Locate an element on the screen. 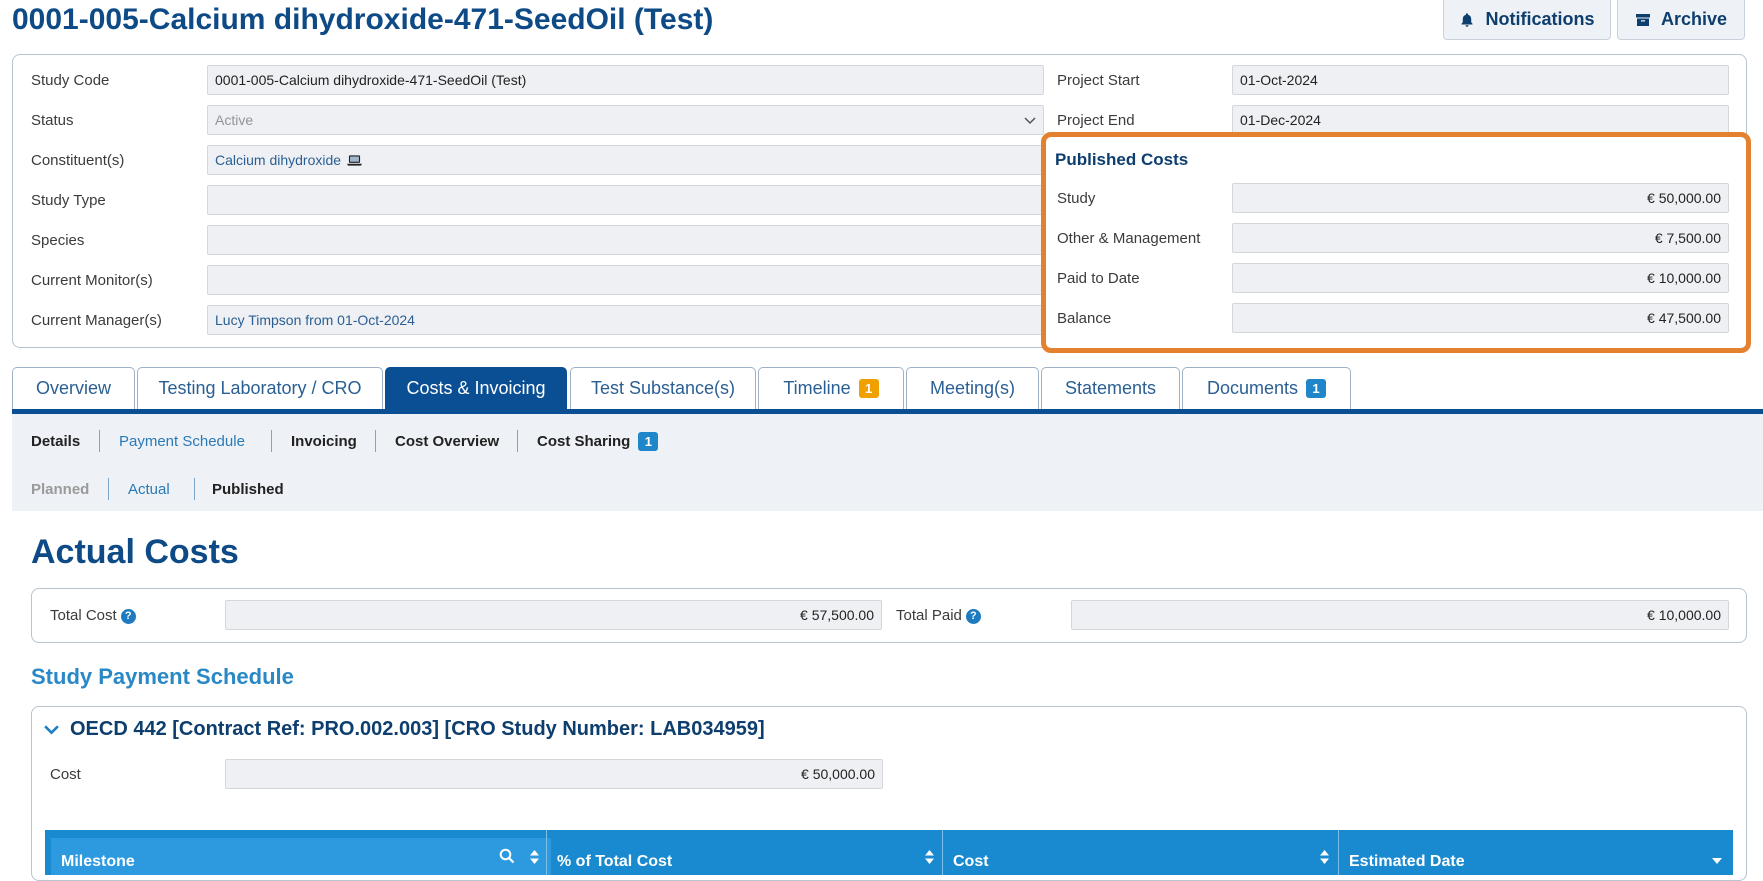 The width and height of the screenshot is (1763, 881). sort-descending-icon is located at coordinates (1717, 861).